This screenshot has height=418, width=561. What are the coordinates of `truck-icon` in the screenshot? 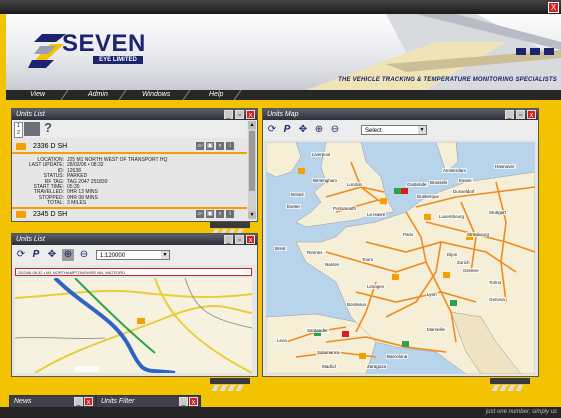 It's located at (21, 146).